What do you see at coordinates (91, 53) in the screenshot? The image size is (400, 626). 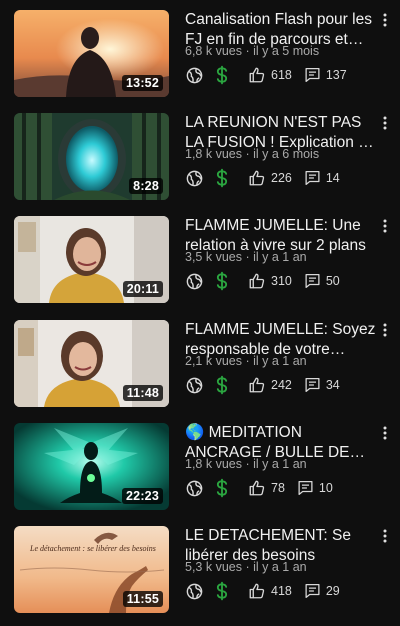 I see `video-thumbnail: 13:52` at bounding box center [91, 53].